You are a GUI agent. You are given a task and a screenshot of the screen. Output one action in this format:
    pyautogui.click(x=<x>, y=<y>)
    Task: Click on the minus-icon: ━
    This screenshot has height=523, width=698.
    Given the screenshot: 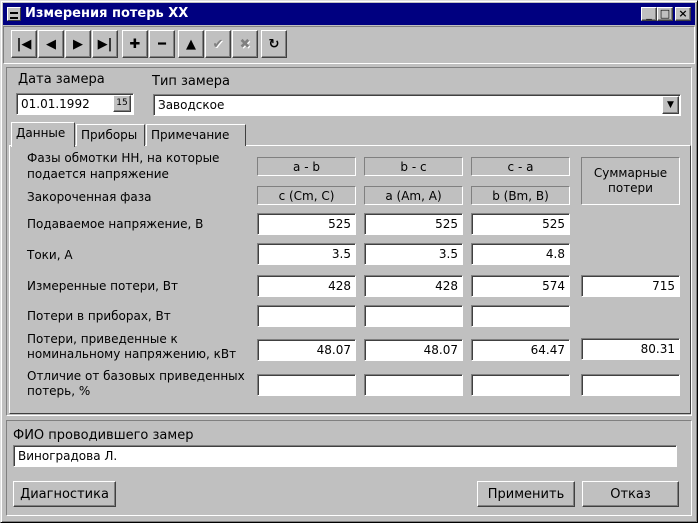 What is the action you would take?
    pyautogui.click(x=162, y=44)
    